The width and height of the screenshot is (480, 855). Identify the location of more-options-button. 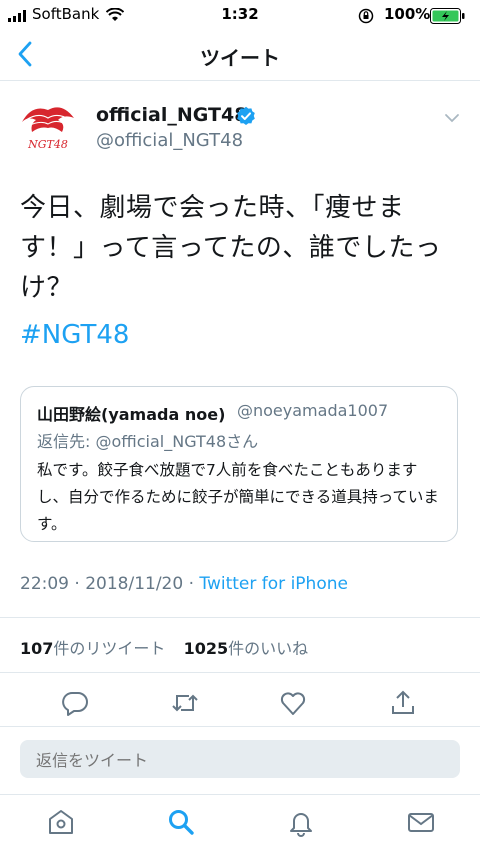
(452, 118).